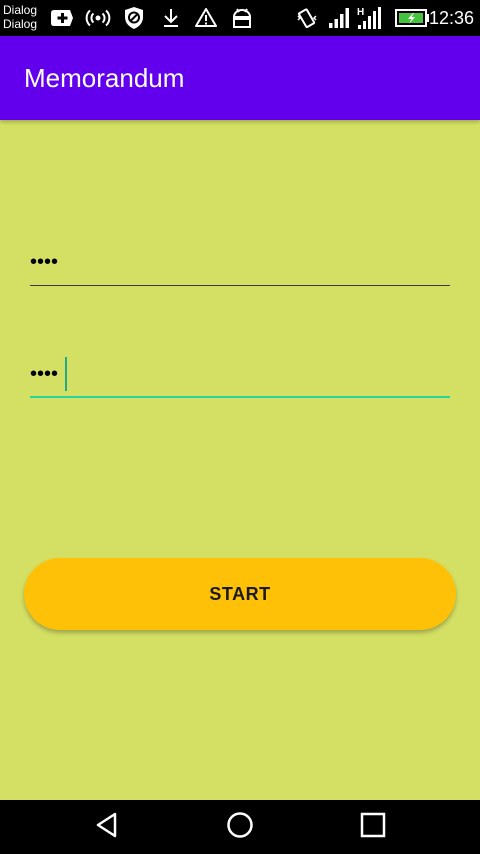 The image size is (480, 854). I want to click on app-title: Memorandum, so click(104, 78).